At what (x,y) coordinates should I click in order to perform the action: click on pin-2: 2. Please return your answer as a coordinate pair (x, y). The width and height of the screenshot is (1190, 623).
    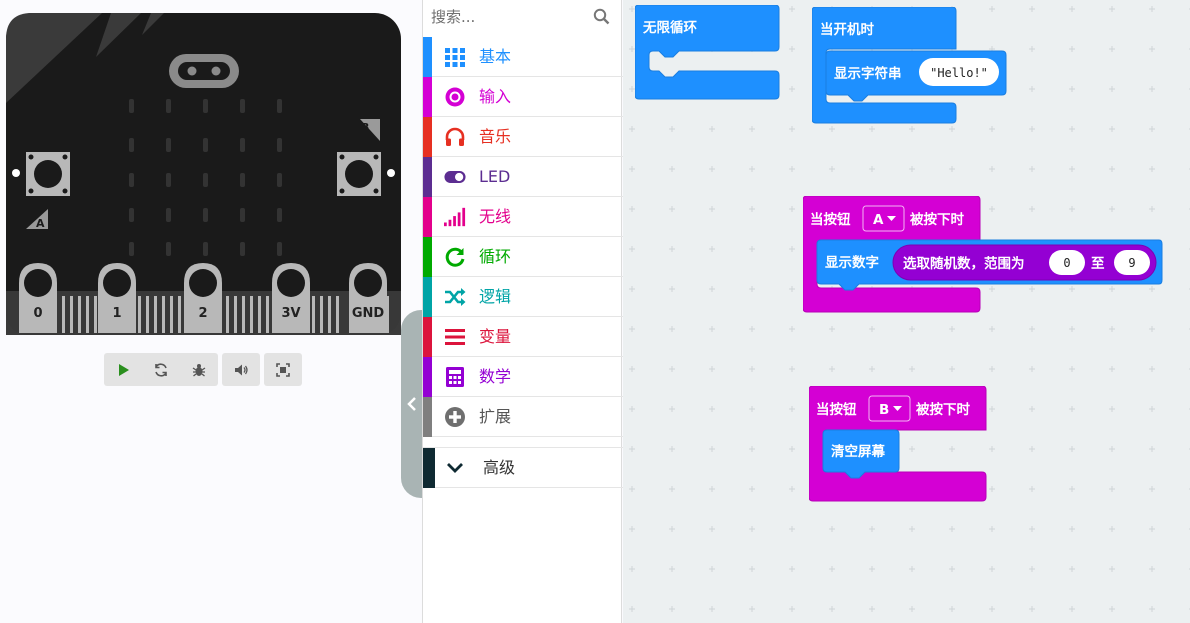
    Looking at the image, I should click on (203, 298).